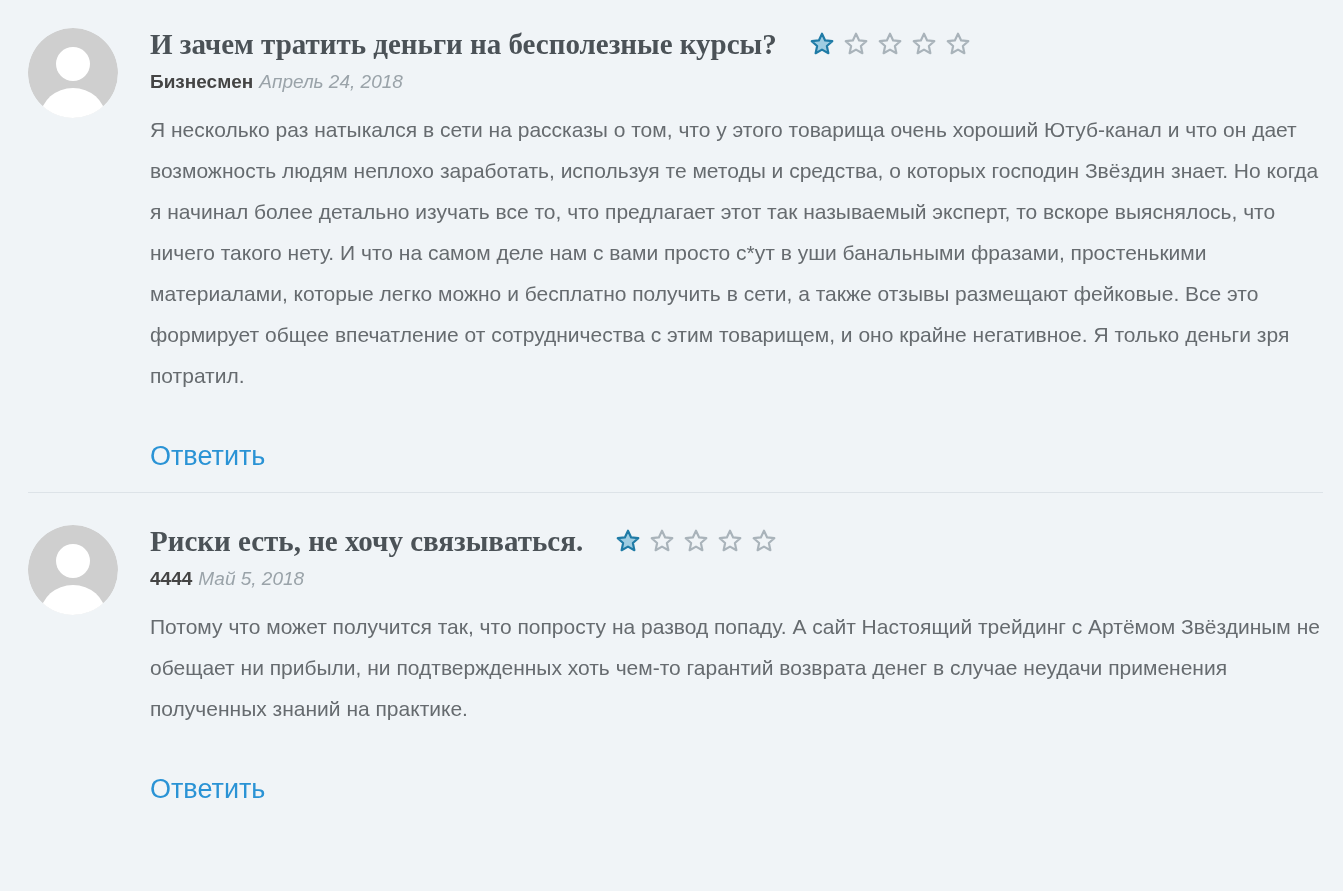  What do you see at coordinates (735, 667) in the screenshot?
I see `comment-text: Потому что может получится так, что попросту на развод попаду. А сайт Настоящий трейдинг с Артёмом Звёздиным не обещает ни прибыли, ни подтвержденных хоть чем-то гарантий возврата денег в случае неудачи применения полученных знаний на практике.` at bounding box center [735, 667].